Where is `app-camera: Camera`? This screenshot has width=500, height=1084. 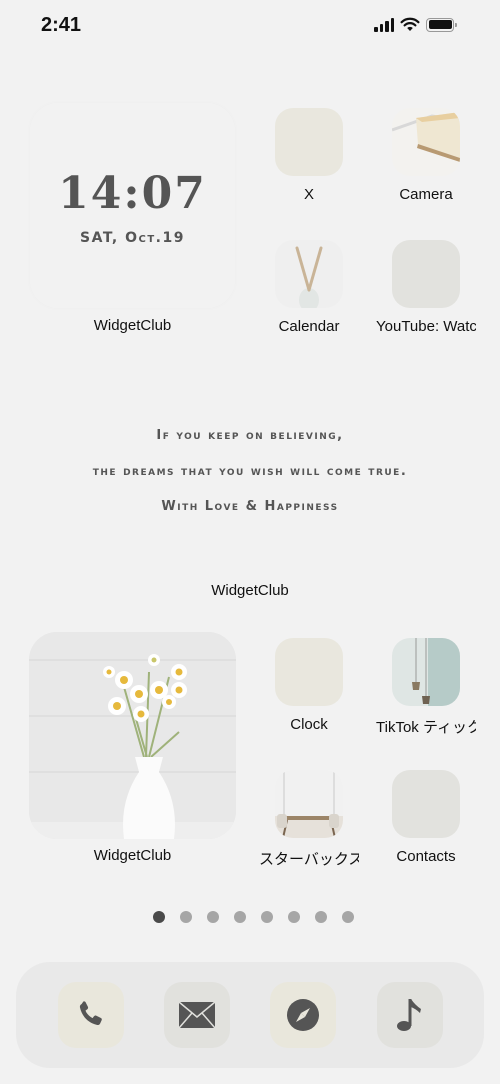 app-camera: Camera is located at coordinates (426, 155).